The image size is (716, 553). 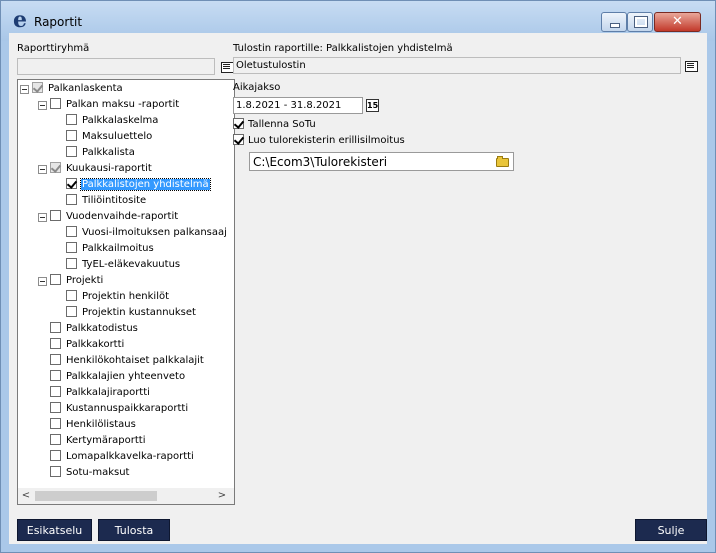 What do you see at coordinates (127, 361) in the screenshot?
I see `tree-item: Henkilökohtaiset palkkalajit` at bounding box center [127, 361].